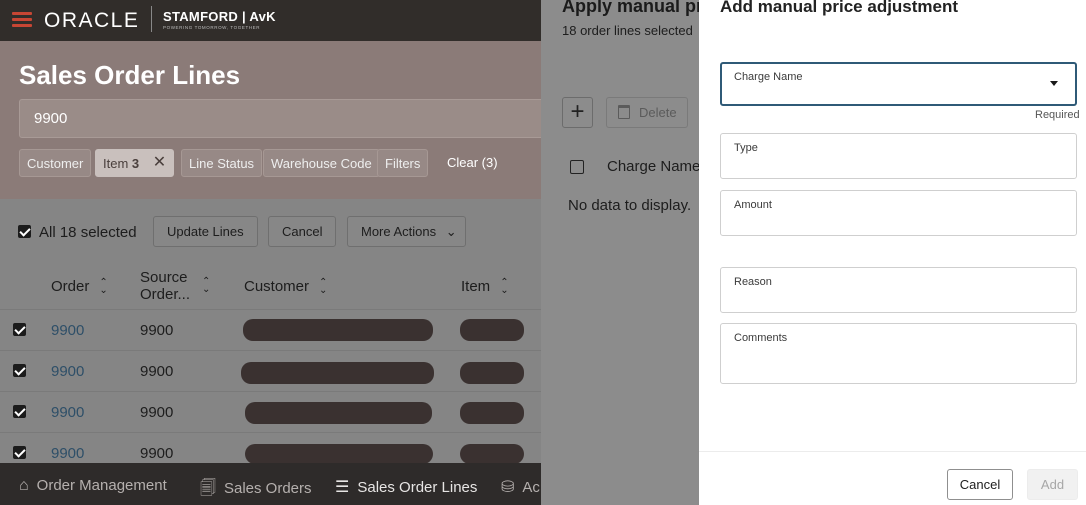  I want to click on filter-chip-line-status: Line Status, so click(222, 163).